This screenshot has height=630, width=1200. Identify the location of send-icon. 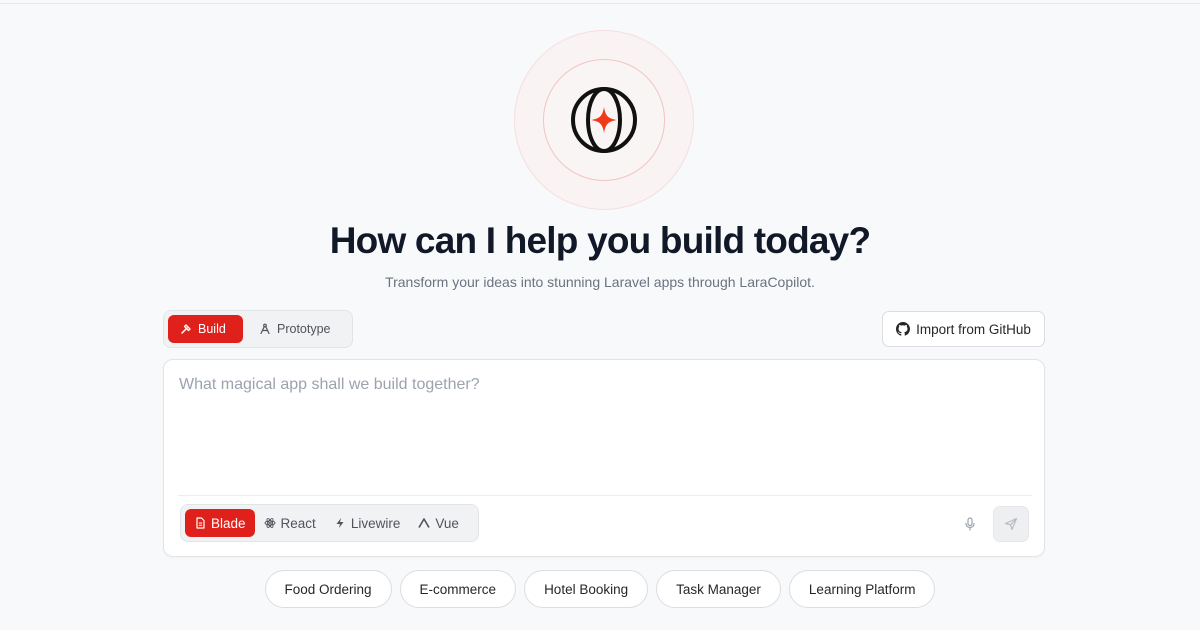
(1011, 524).